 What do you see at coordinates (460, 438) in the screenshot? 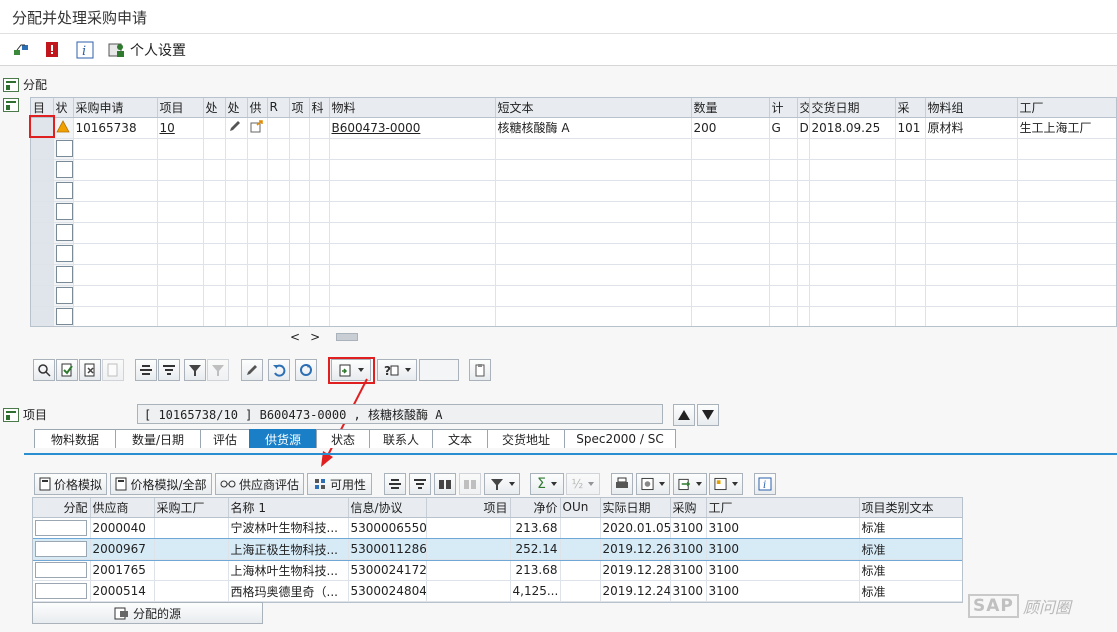
I see `tab-texts: 文本` at bounding box center [460, 438].